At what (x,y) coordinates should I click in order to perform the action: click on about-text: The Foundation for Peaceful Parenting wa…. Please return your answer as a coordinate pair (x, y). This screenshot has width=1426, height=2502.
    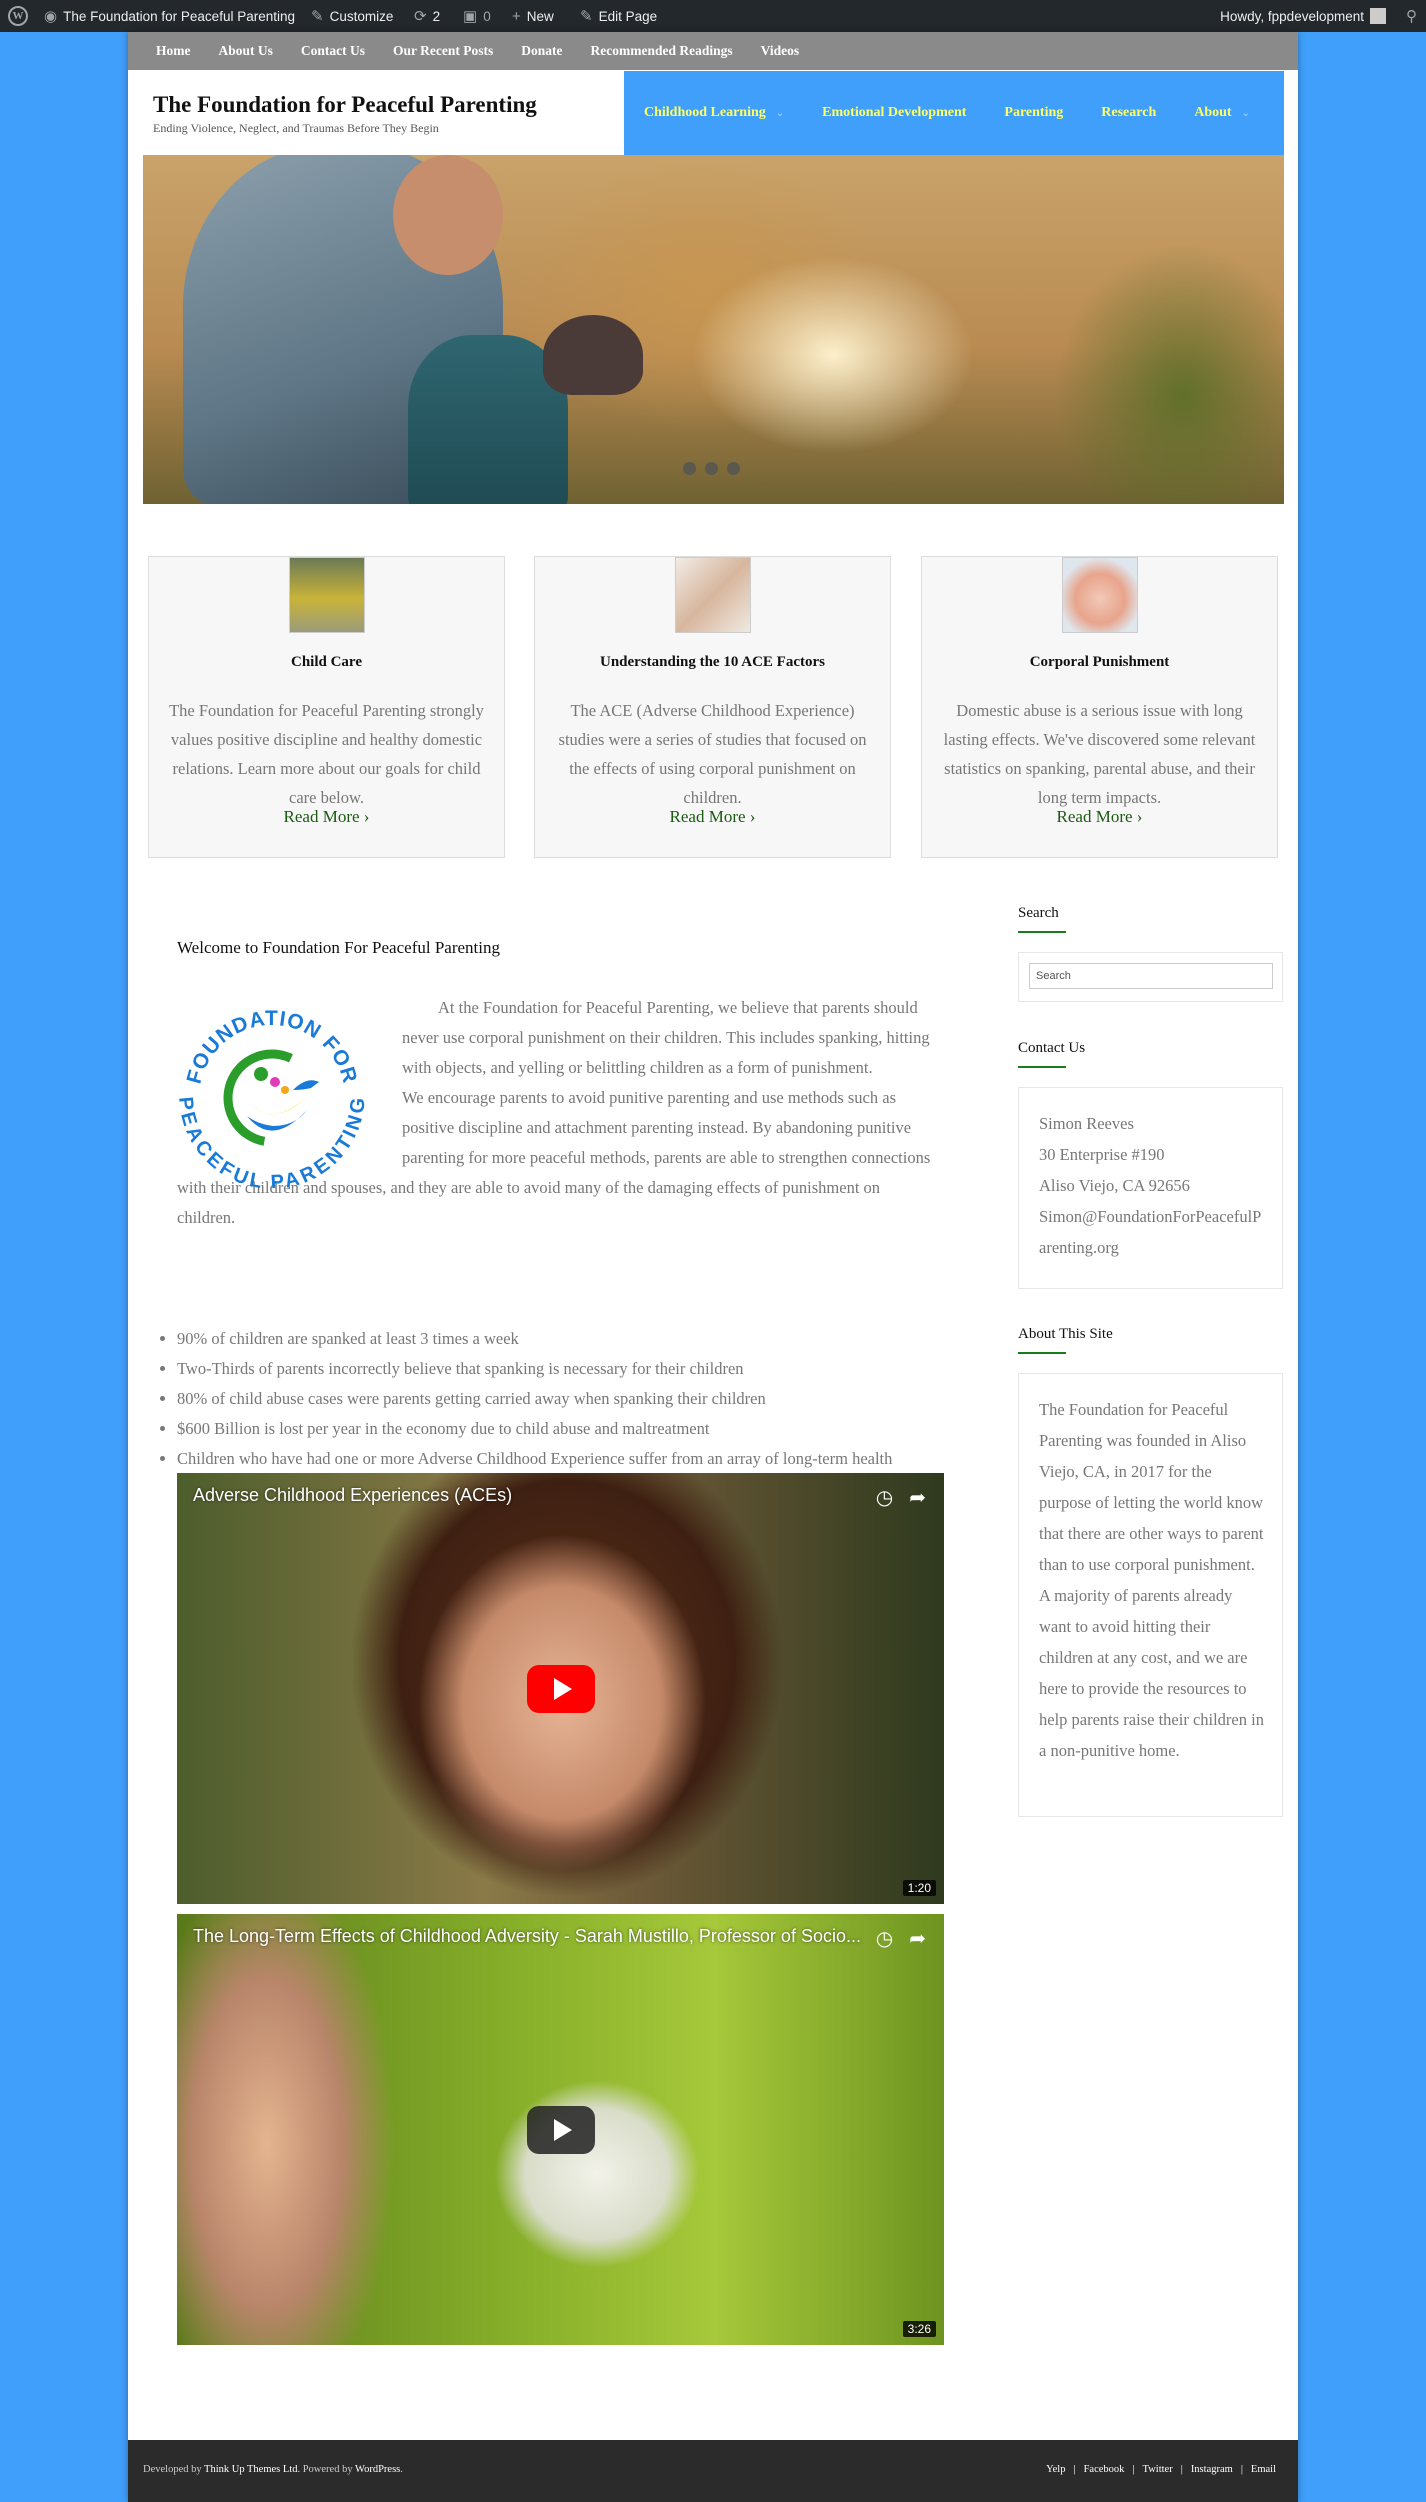
    Looking at the image, I should click on (1151, 1580).